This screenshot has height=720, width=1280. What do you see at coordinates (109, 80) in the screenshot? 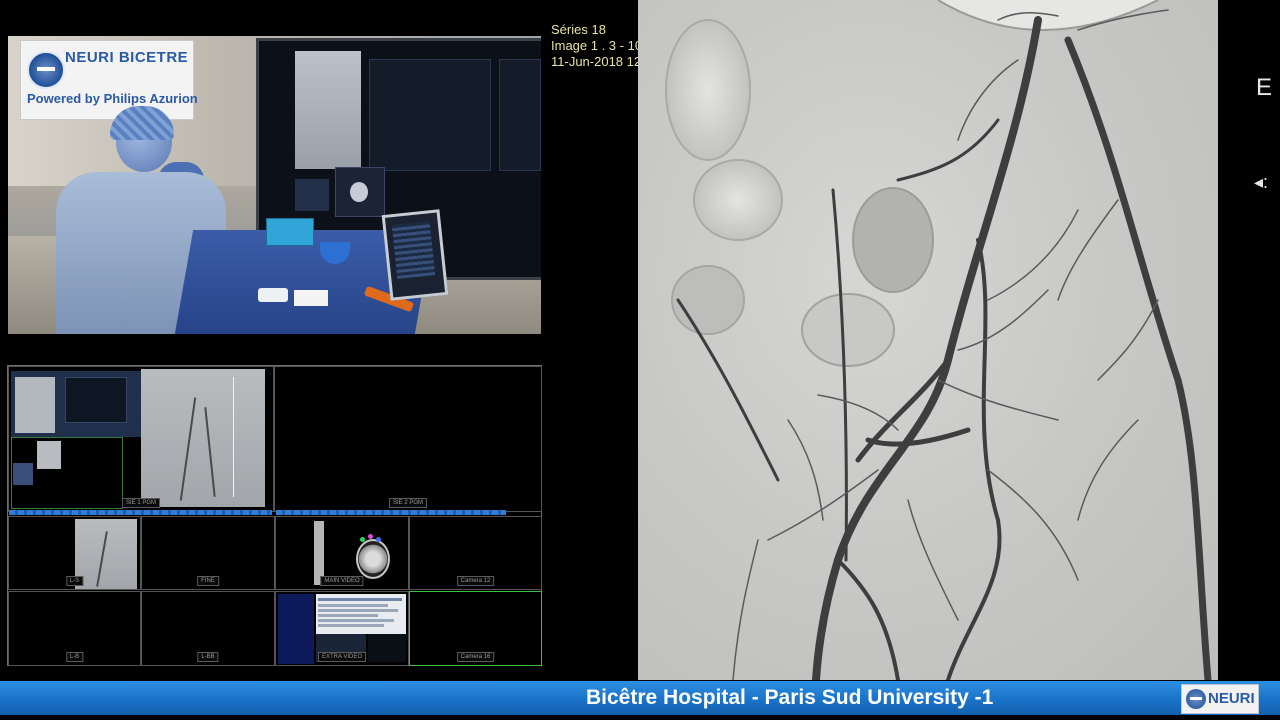
I see `neuri-banner: NEURI BICETRE Powered by Philips Azurion` at bounding box center [109, 80].